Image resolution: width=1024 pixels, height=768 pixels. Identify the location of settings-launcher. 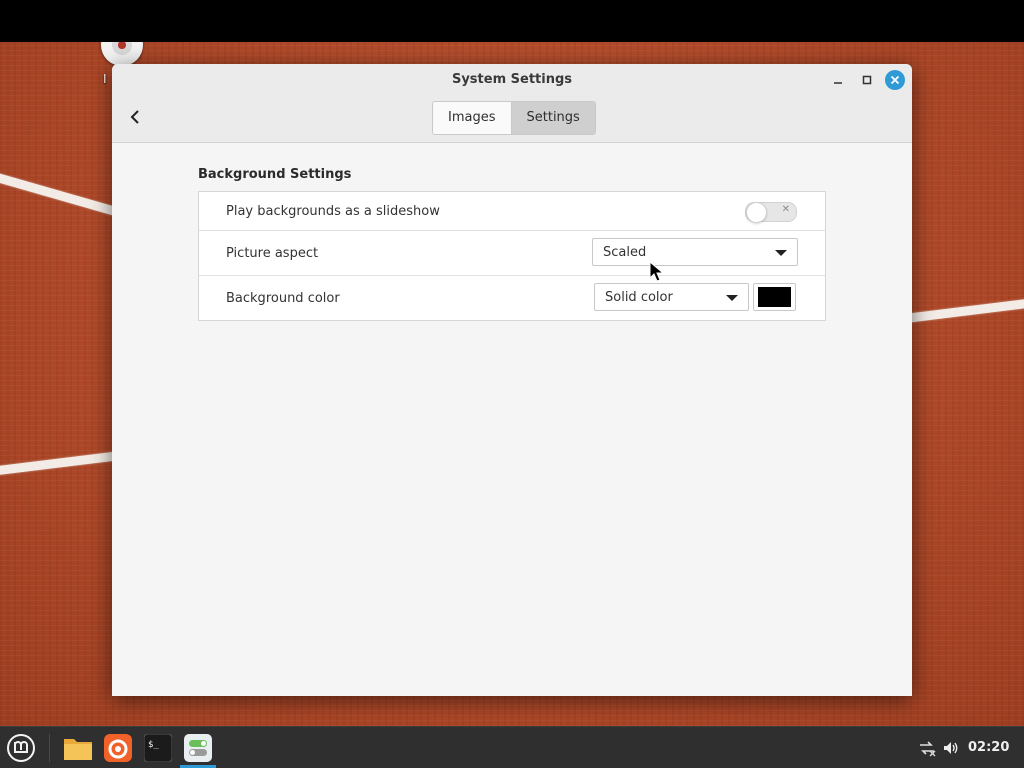
(198, 748).